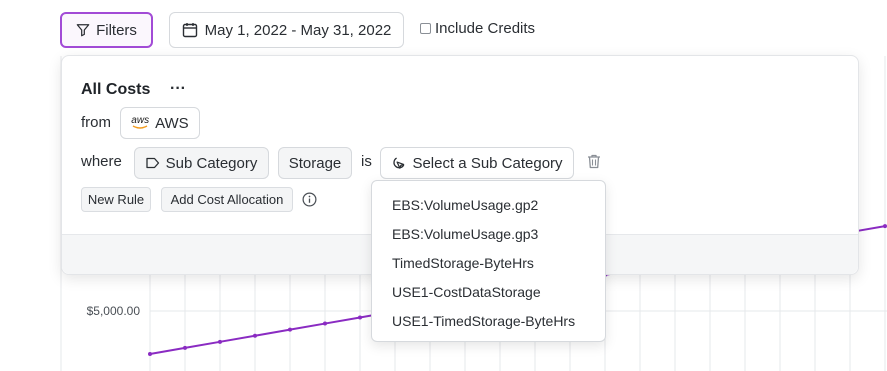 The image size is (887, 371). What do you see at coordinates (466, 292) in the screenshot?
I see `dropdown-option: USE1-CostDataStorage` at bounding box center [466, 292].